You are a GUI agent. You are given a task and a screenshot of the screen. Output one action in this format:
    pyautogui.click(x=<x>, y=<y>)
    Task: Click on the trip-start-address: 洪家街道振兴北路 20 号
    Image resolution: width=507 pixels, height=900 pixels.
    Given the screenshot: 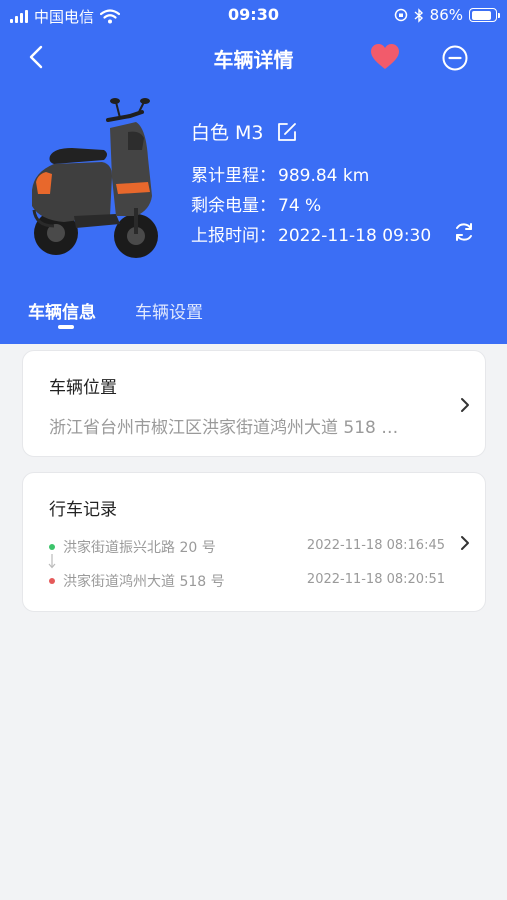 What is the action you would take?
    pyautogui.click(x=139, y=548)
    